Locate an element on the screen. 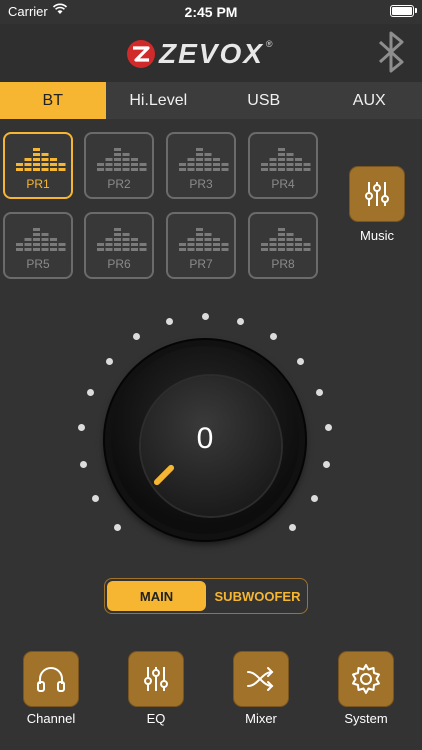 Image resolution: width=422 pixels, height=750 pixels. preset-label: PR4 is located at coordinates (283, 184).